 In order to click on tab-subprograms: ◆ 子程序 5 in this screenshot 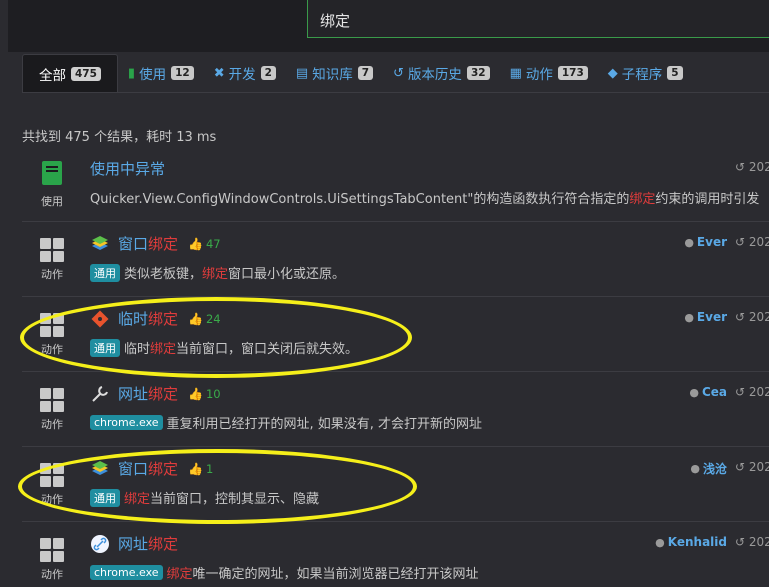, I will do `click(645, 73)`.